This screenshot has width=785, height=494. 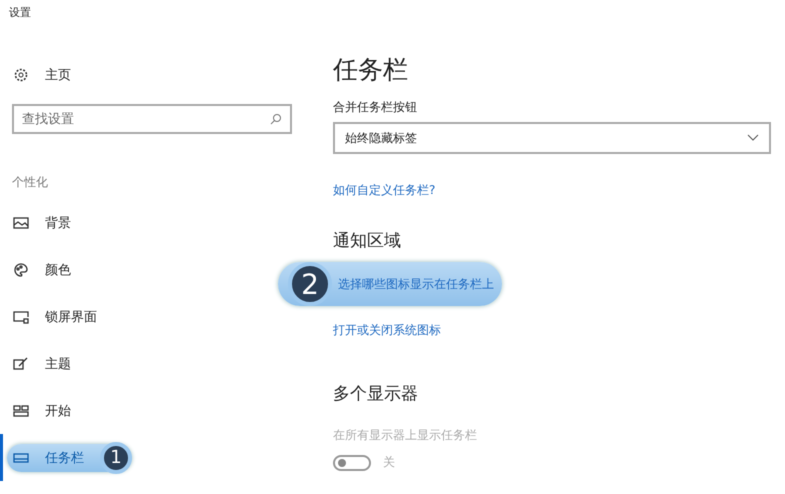 What do you see at coordinates (389, 462) in the screenshot?
I see `toggle-state: 关` at bounding box center [389, 462].